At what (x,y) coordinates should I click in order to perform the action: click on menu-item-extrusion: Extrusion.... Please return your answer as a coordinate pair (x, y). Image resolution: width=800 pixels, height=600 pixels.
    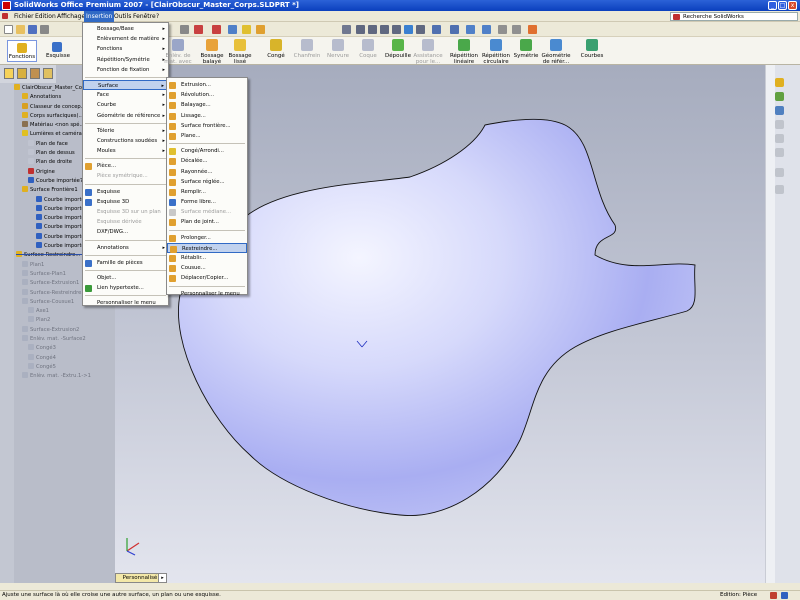
    Looking at the image, I should click on (207, 85).